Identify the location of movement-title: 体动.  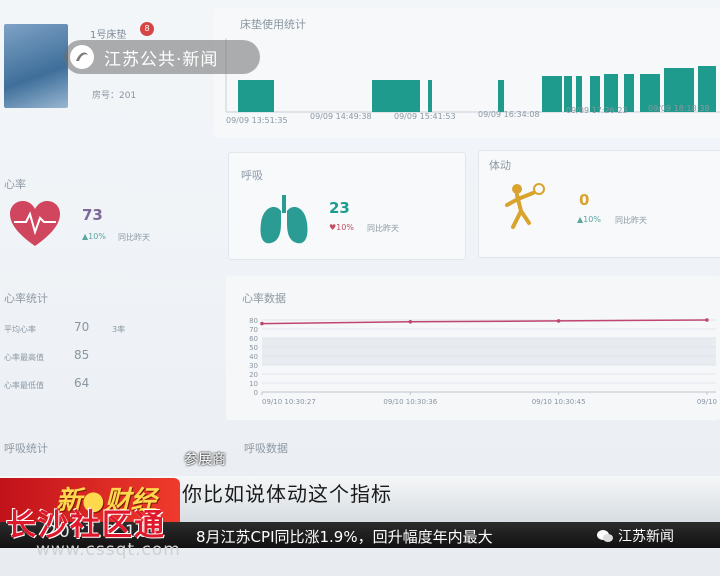
(500, 165).